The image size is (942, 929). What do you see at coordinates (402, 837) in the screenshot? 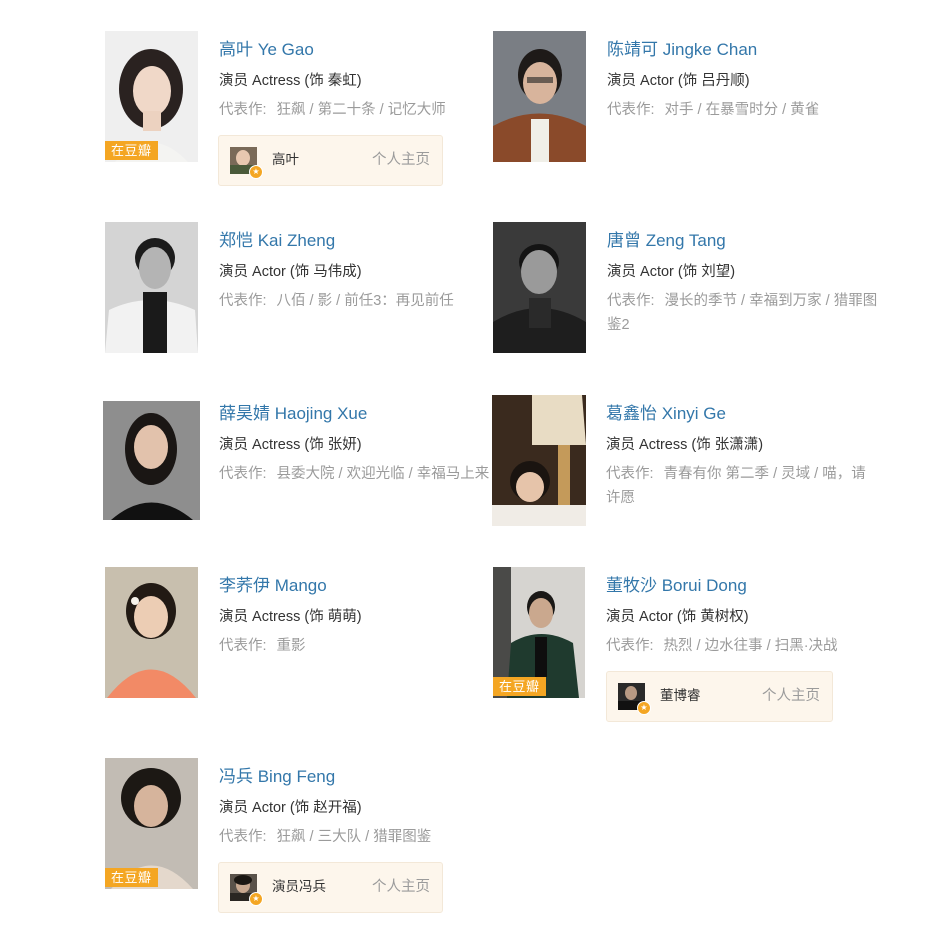
I see `work-link: 猎罪图鉴` at bounding box center [402, 837].